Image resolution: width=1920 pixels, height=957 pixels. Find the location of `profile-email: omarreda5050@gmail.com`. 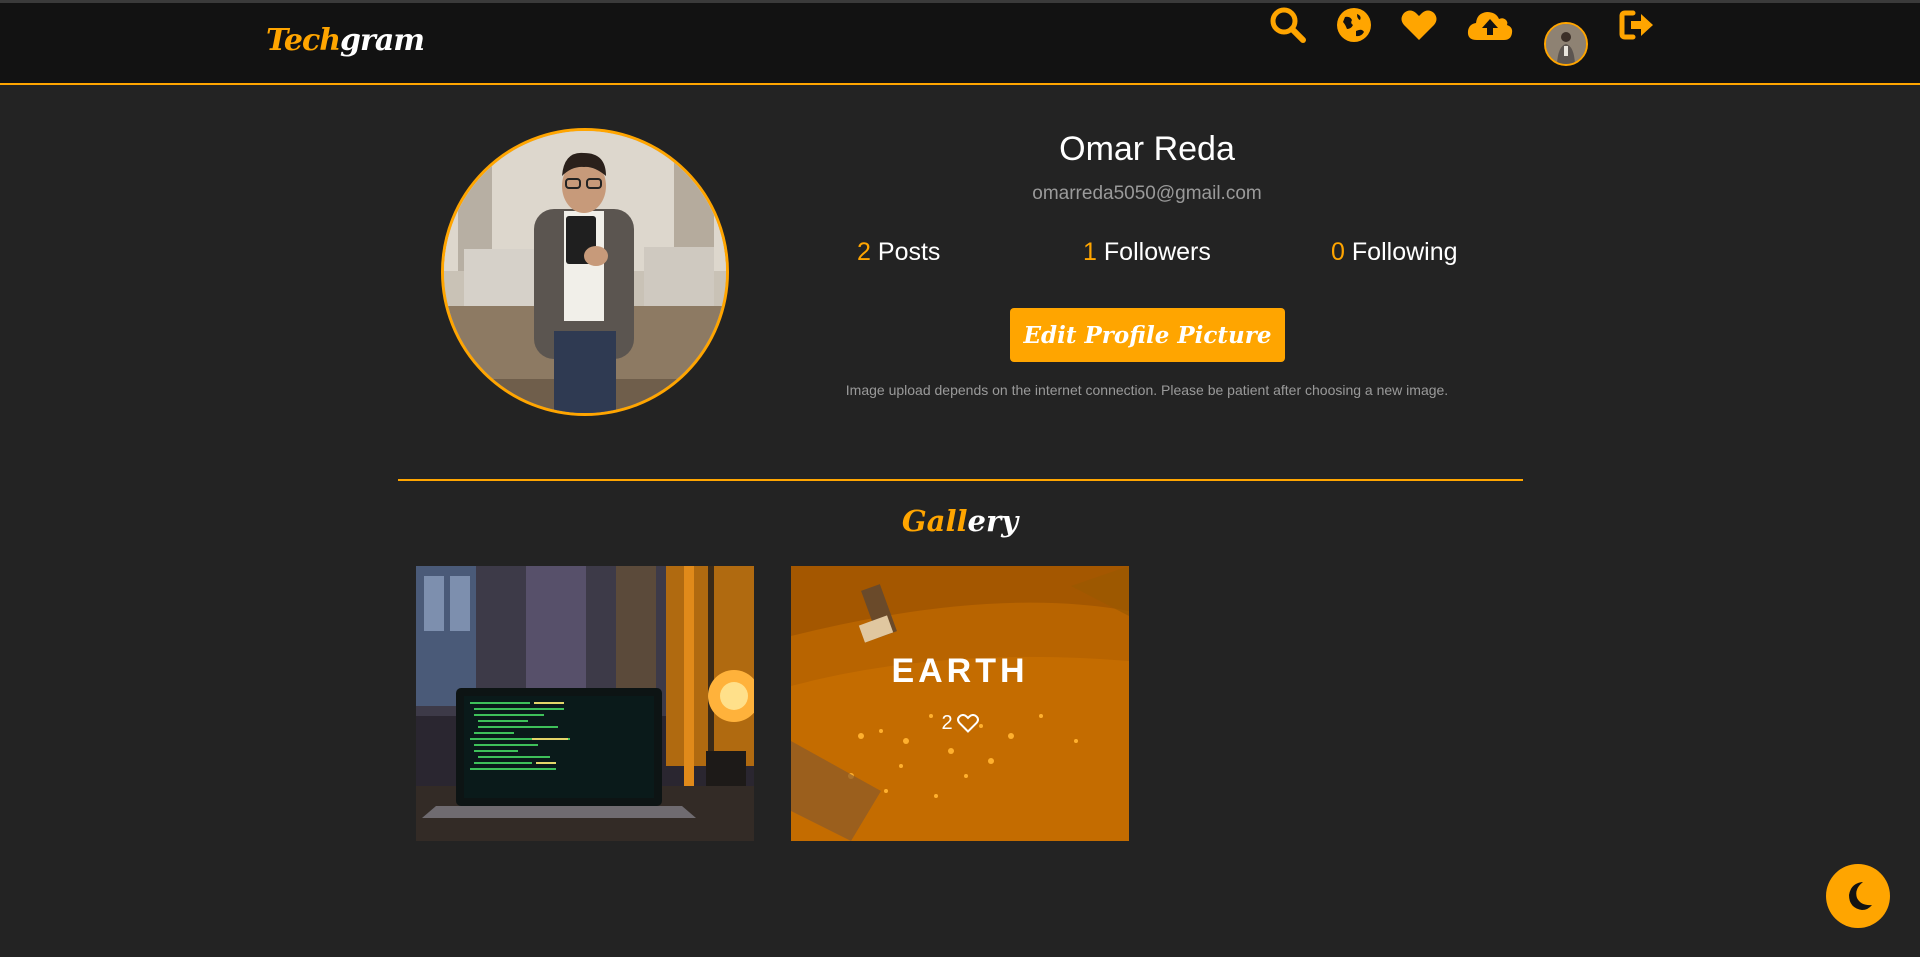

profile-email: omarreda5050@gmail.com is located at coordinates (1147, 193).